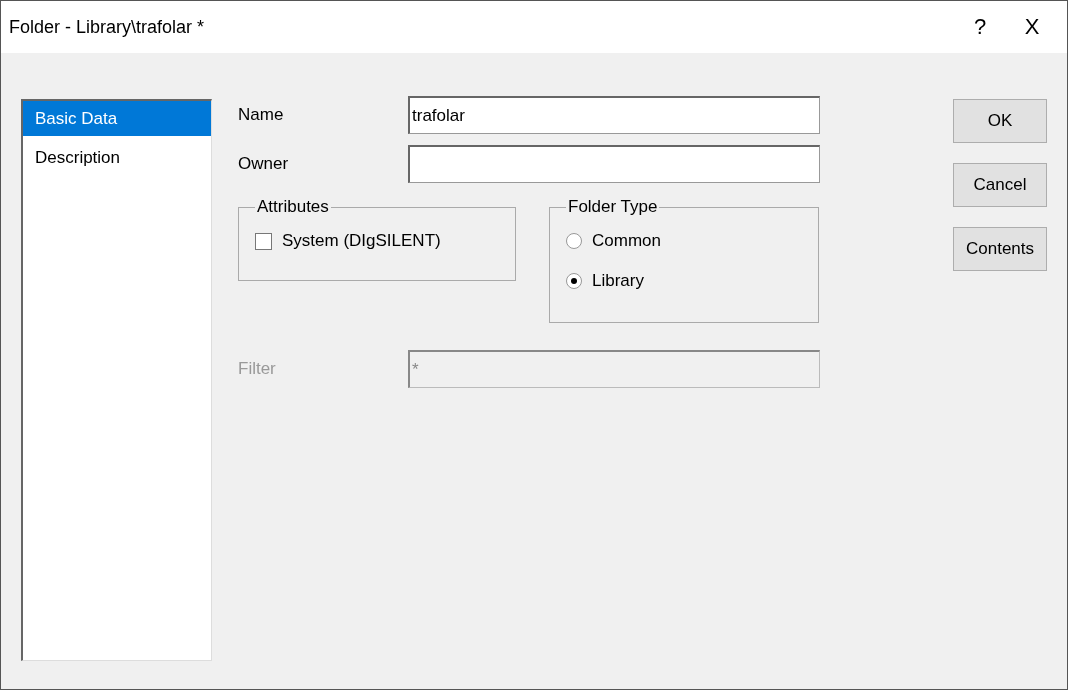 Image resolution: width=1068 pixels, height=690 pixels. What do you see at coordinates (1000, 249) in the screenshot?
I see `dialog-button: Contents` at bounding box center [1000, 249].